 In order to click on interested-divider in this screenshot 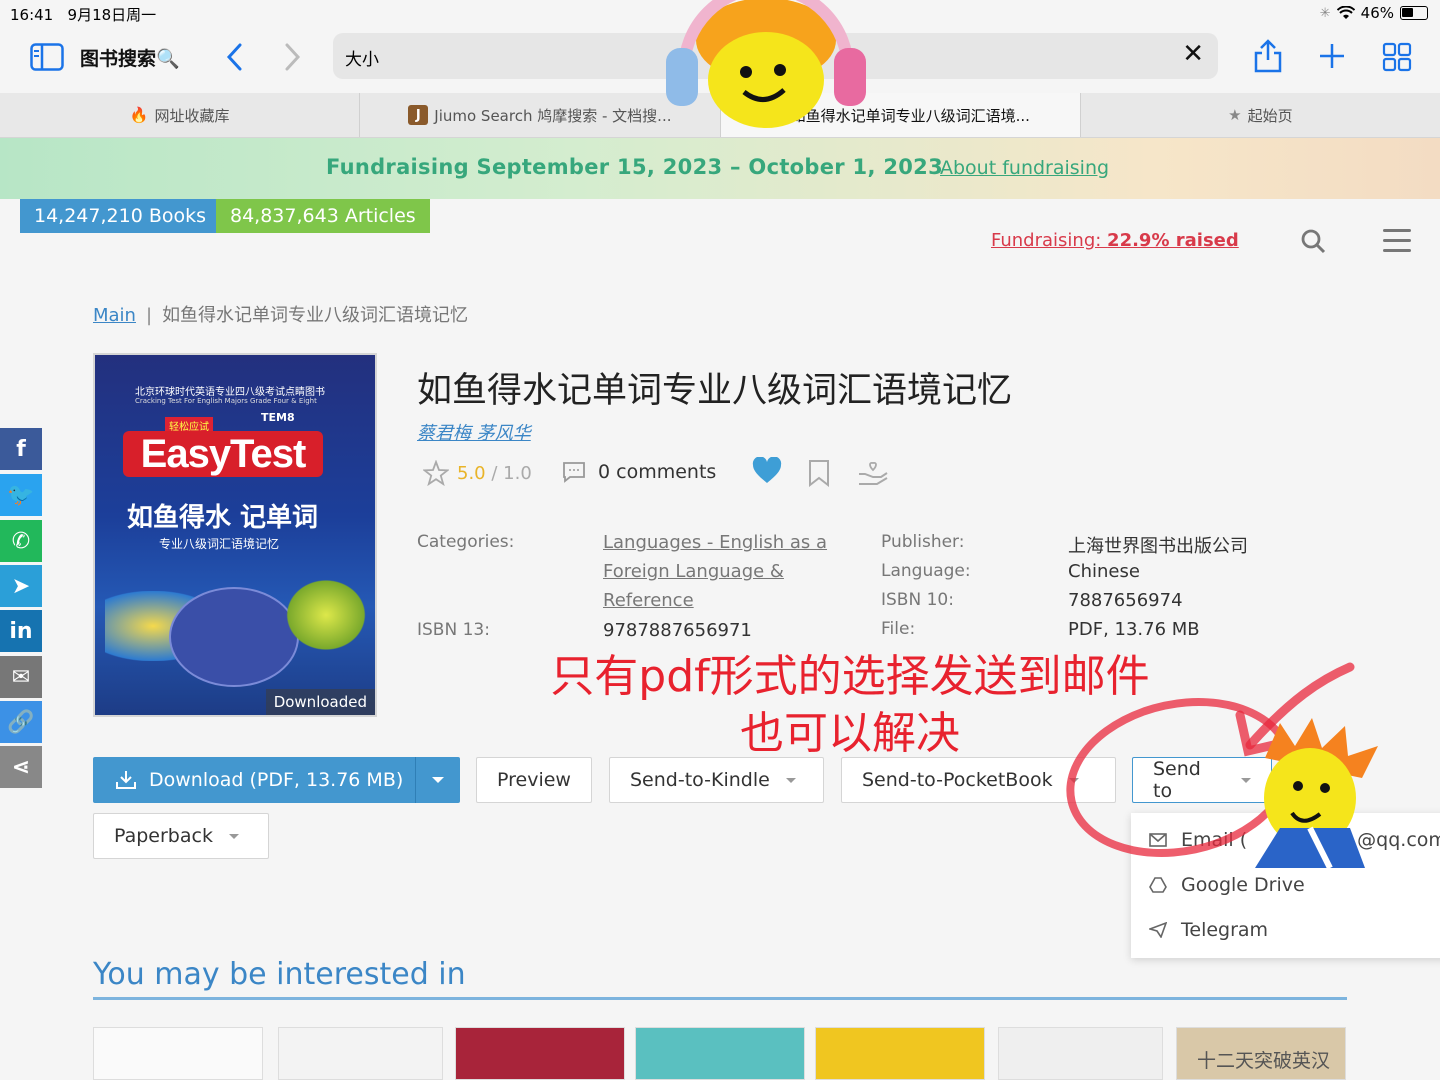, I will do `click(720, 998)`.